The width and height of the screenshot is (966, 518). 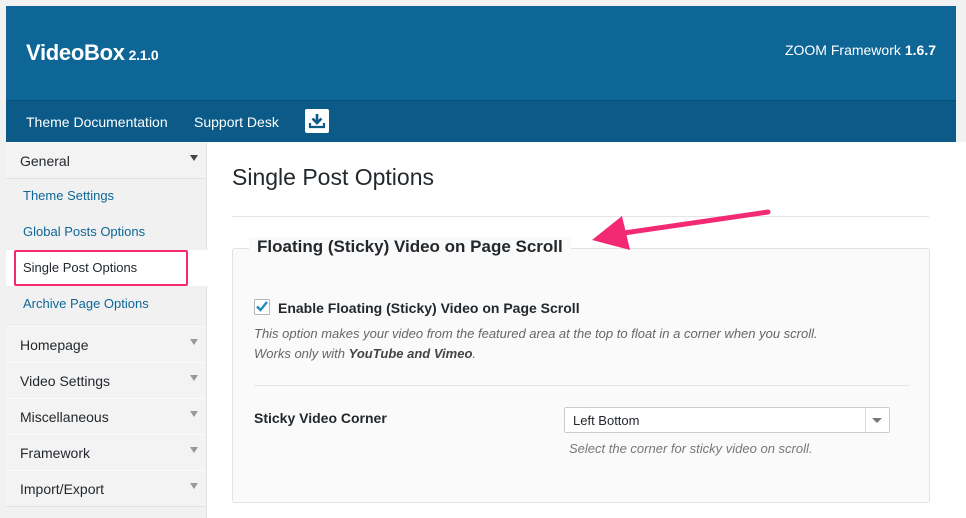 What do you see at coordinates (106, 344) in the screenshot?
I see `sidebar-section-homepage: Homepage` at bounding box center [106, 344].